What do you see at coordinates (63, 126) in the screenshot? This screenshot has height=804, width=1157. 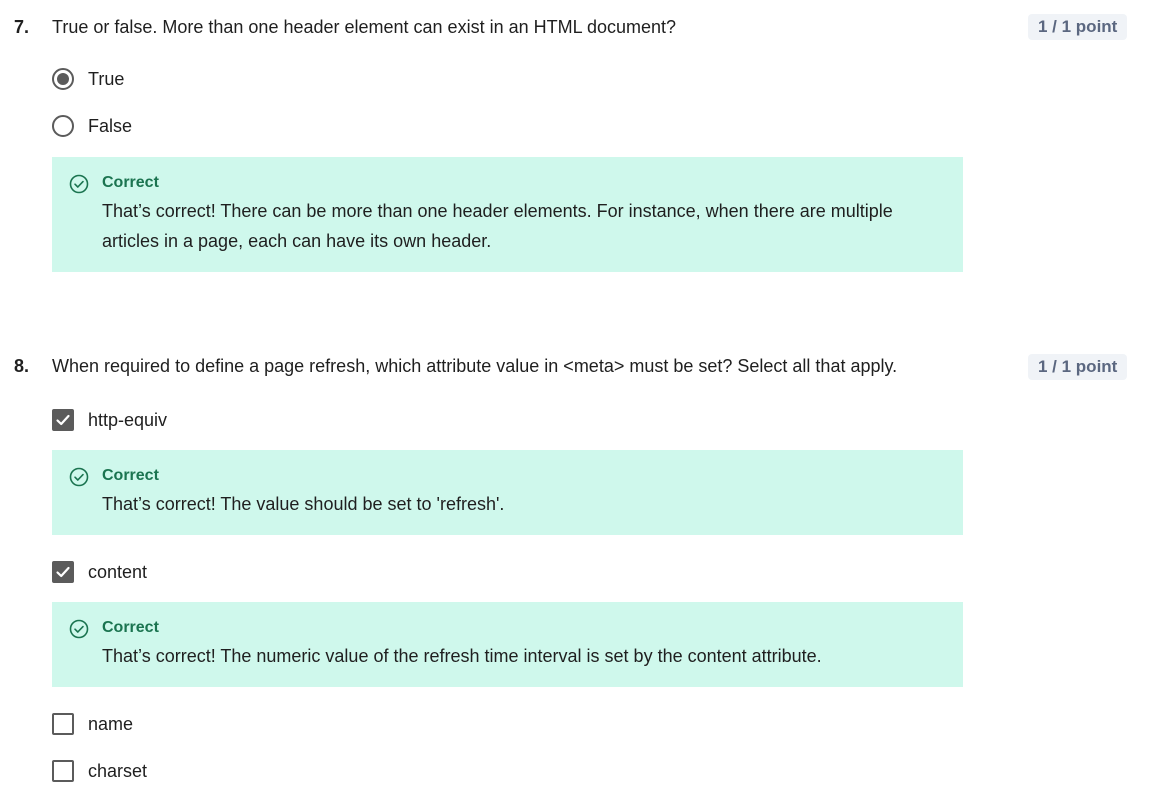 I see `radio-button` at bounding box center [63, 126].